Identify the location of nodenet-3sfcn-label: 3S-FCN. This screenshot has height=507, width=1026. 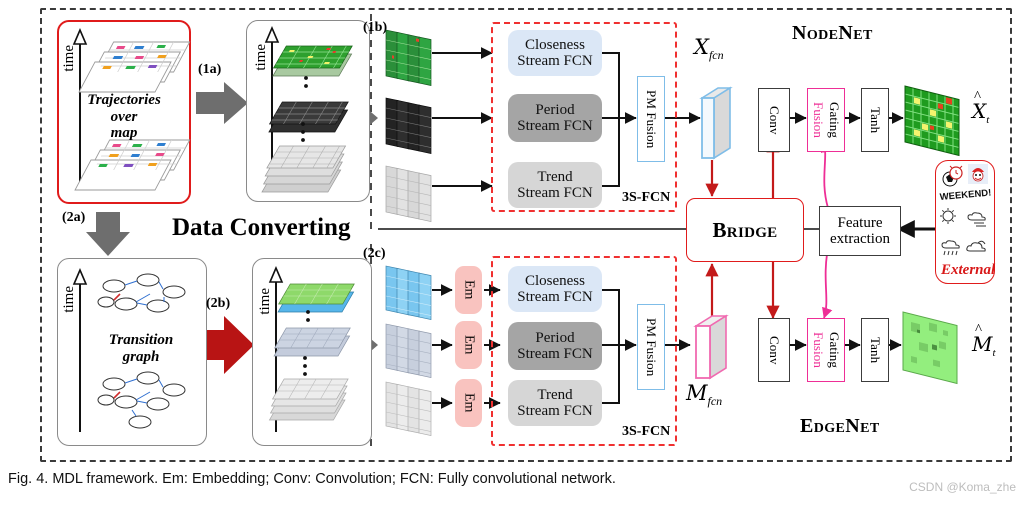
(646, 197).